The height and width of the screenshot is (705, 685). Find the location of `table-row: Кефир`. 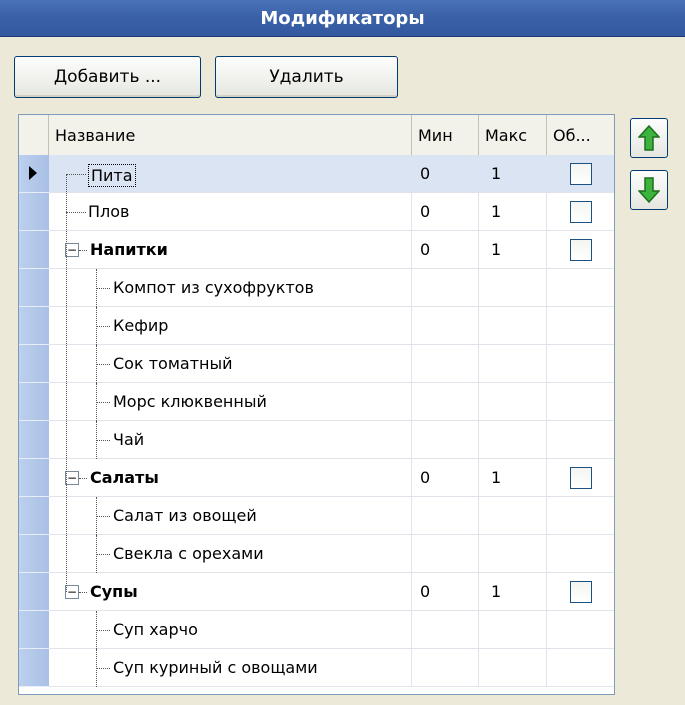

table-row: Кефир is located at coordinates (316, 326).